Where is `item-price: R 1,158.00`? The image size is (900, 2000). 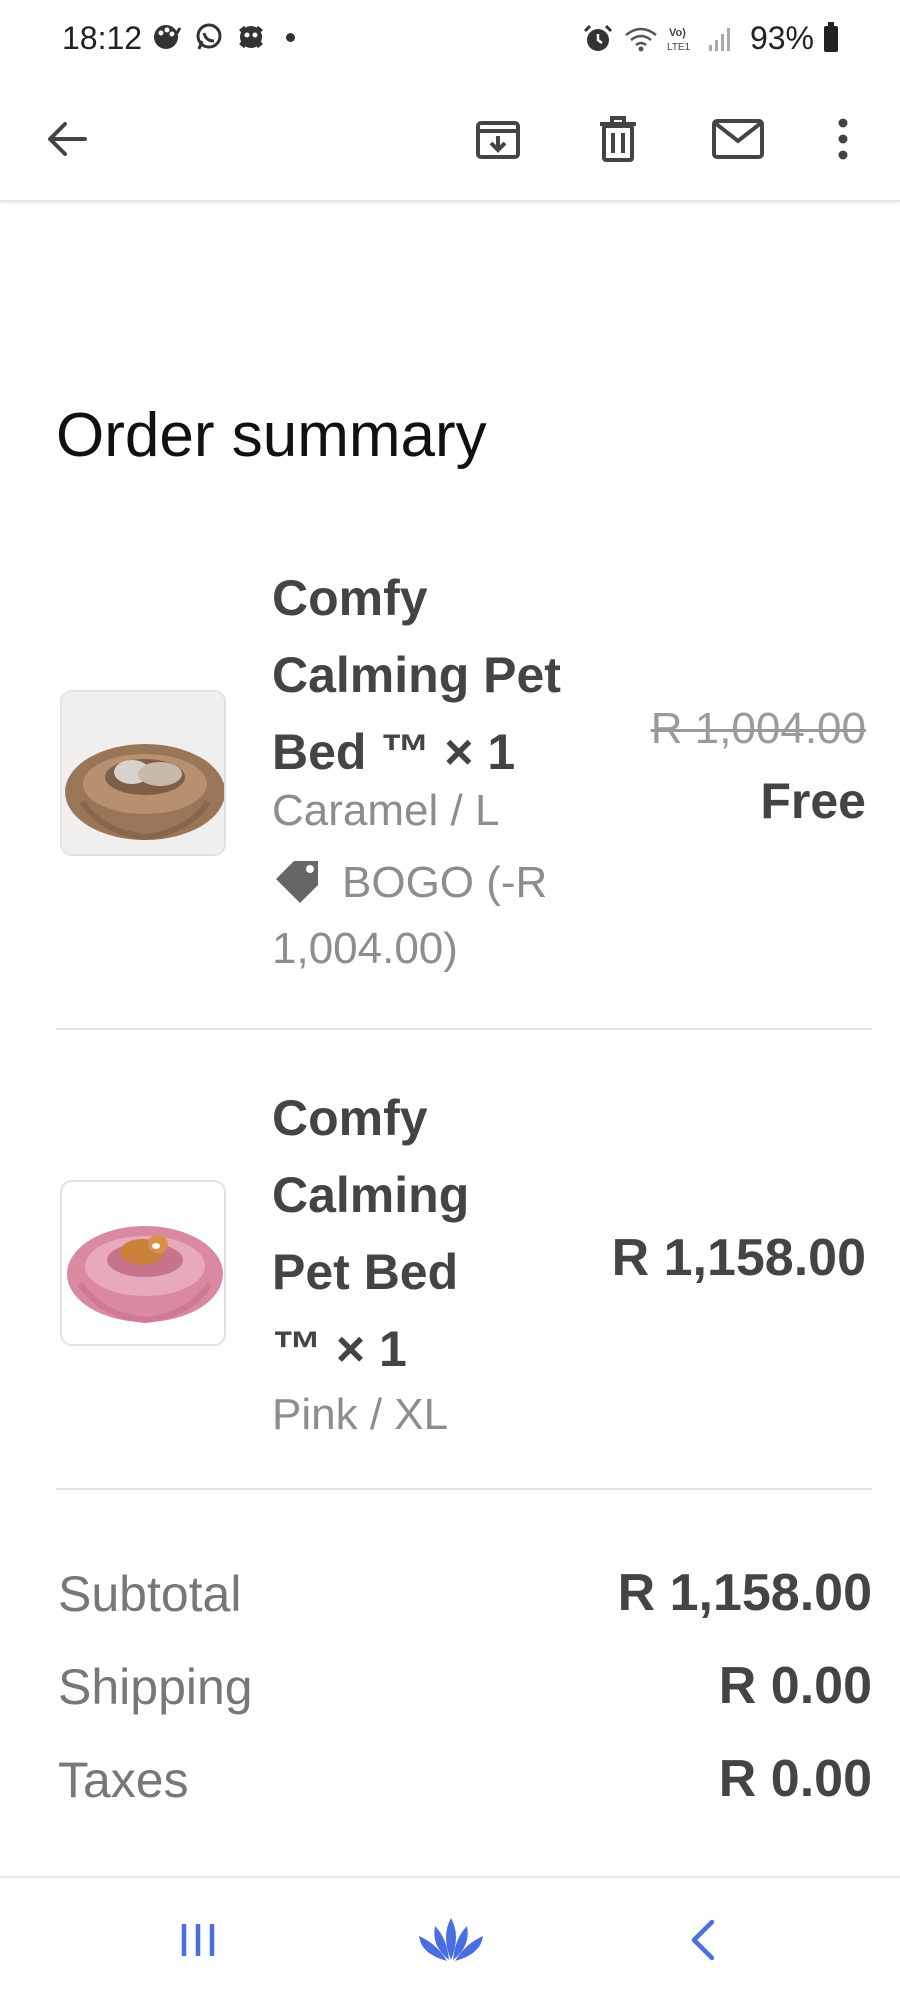 item-price: R 1,158.00 is located at coordinates (738, 1258).